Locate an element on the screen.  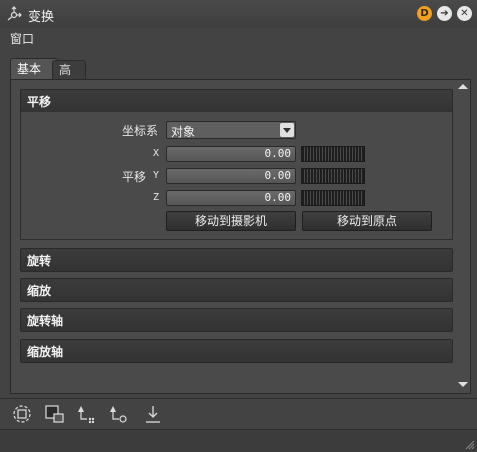
window-title: 变换 is located at coordinates (41, 17).